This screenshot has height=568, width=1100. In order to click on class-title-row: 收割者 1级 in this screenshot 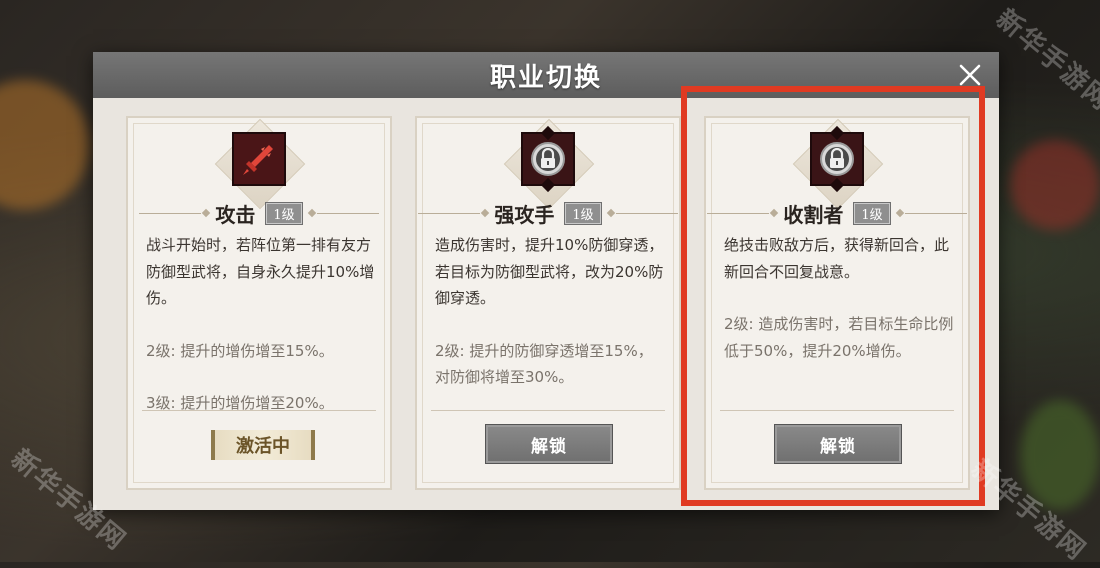, I will do `click(837, 213)`.